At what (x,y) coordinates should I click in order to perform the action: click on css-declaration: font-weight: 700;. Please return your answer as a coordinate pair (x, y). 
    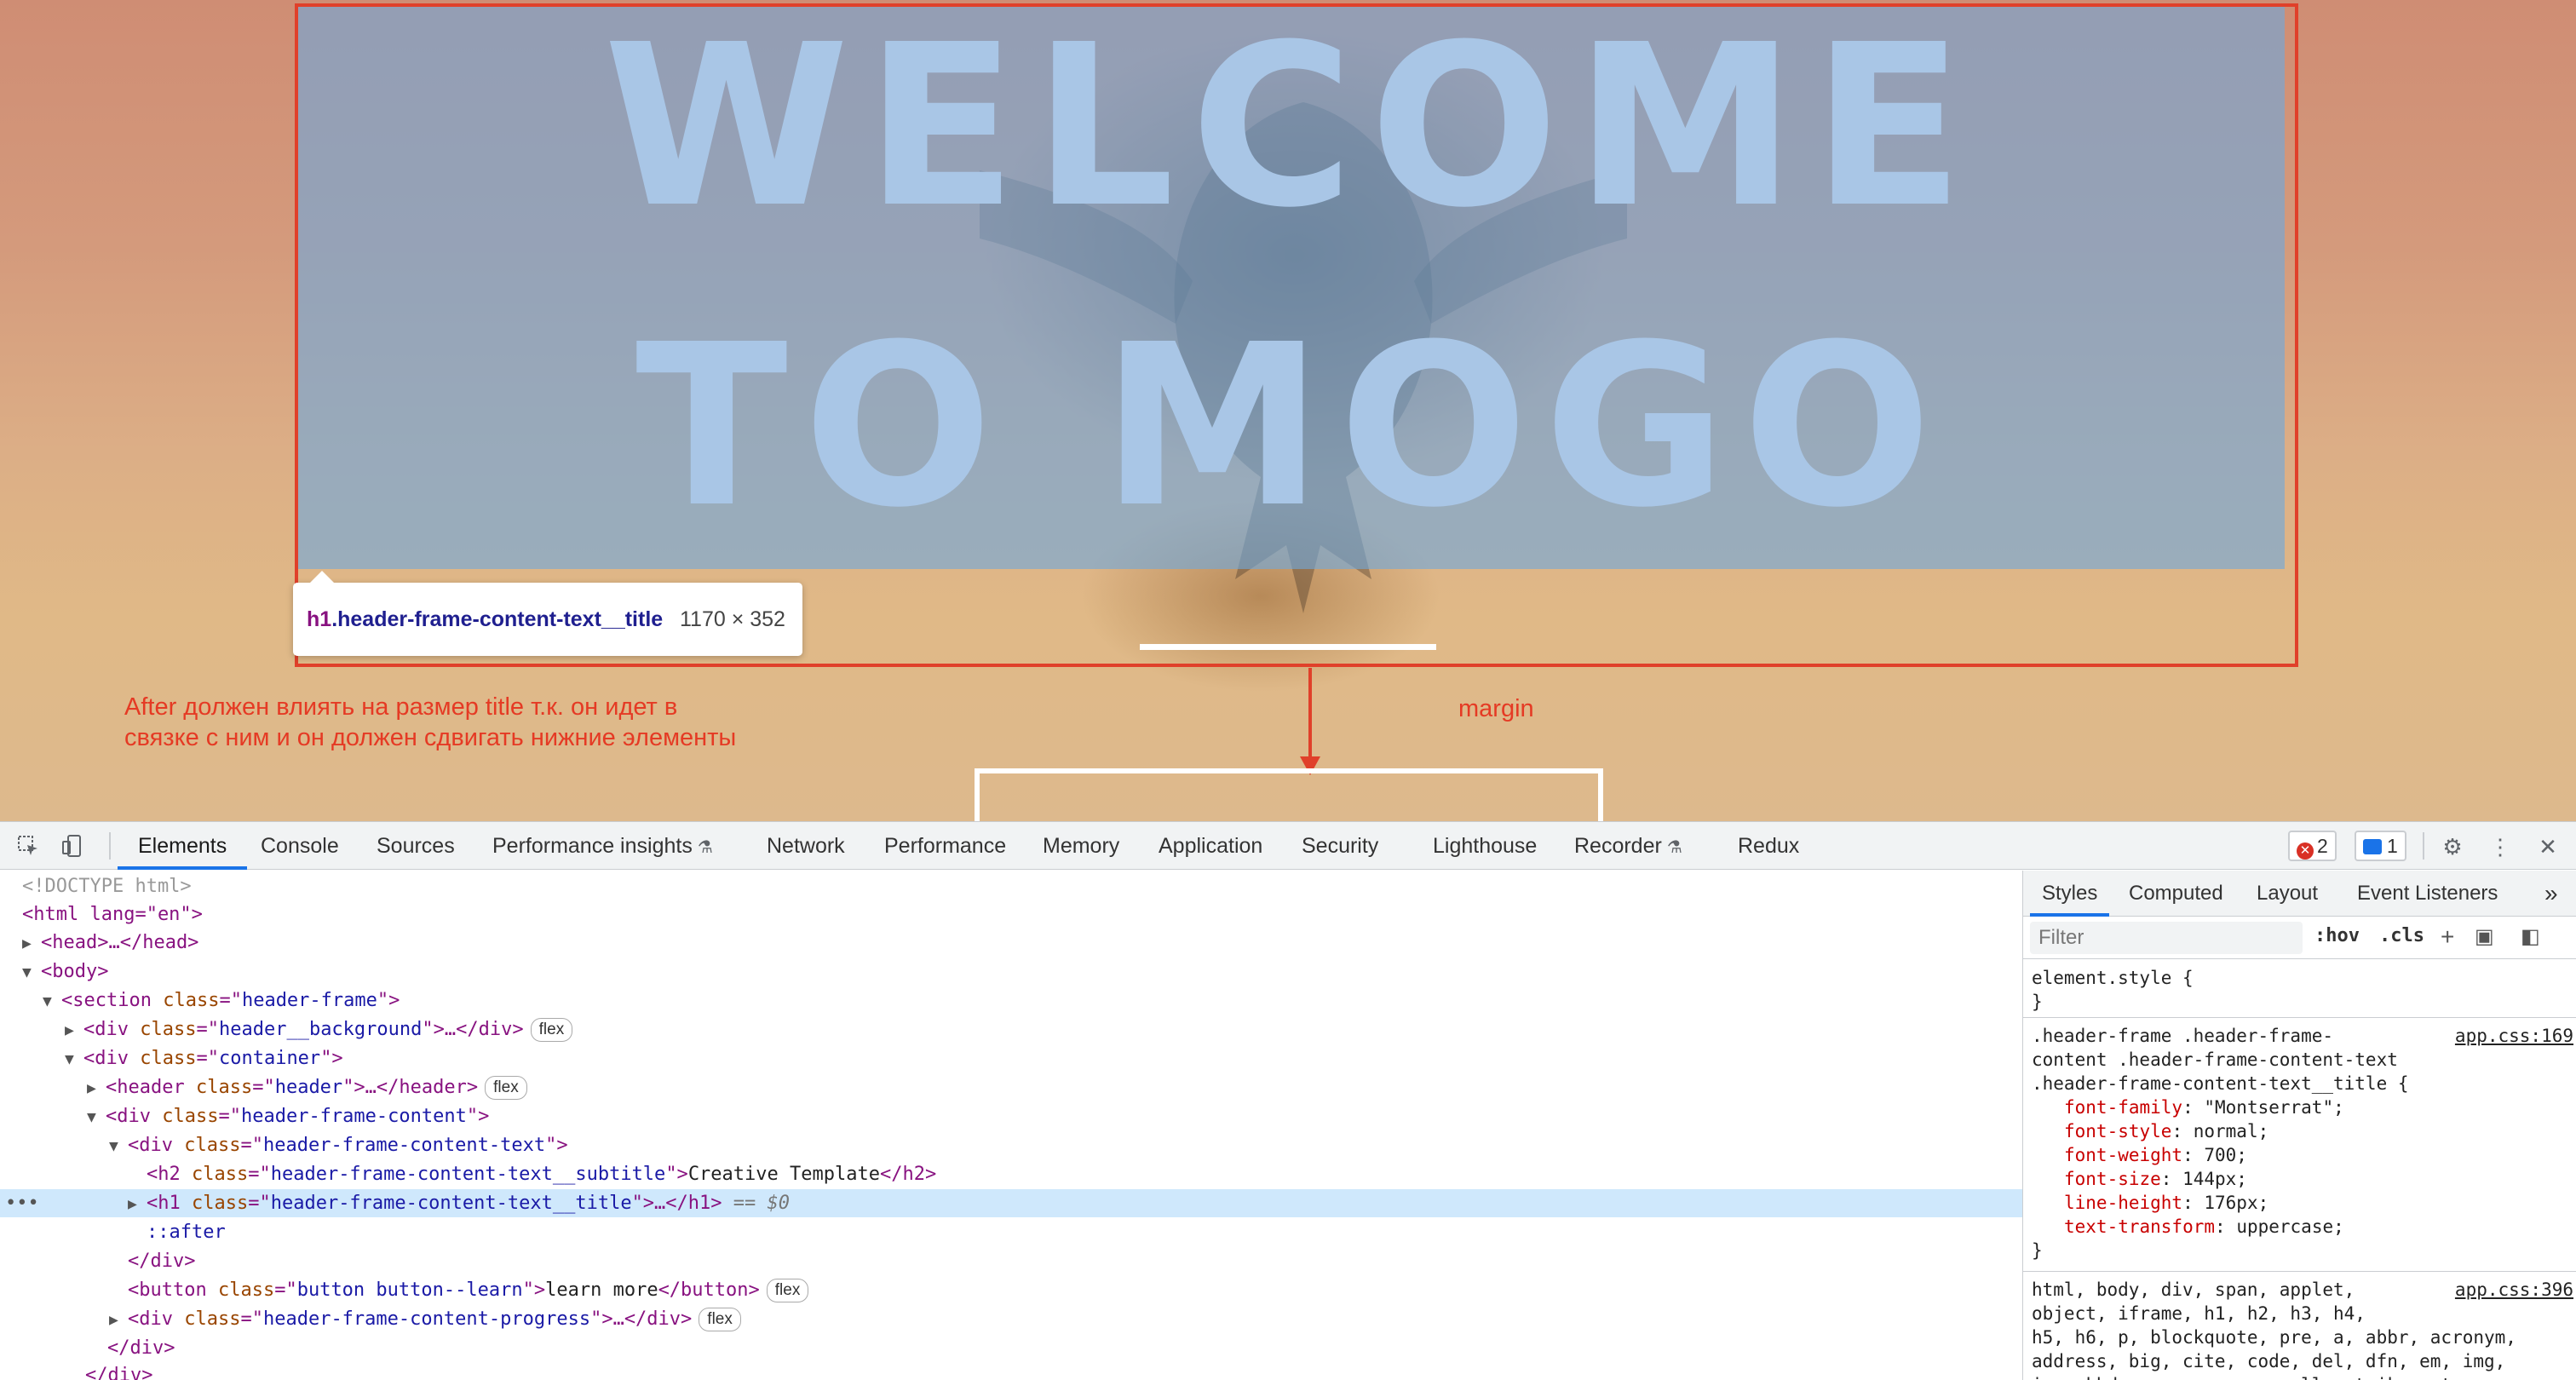
    Looking at the image, I should click on (2304, 1155).